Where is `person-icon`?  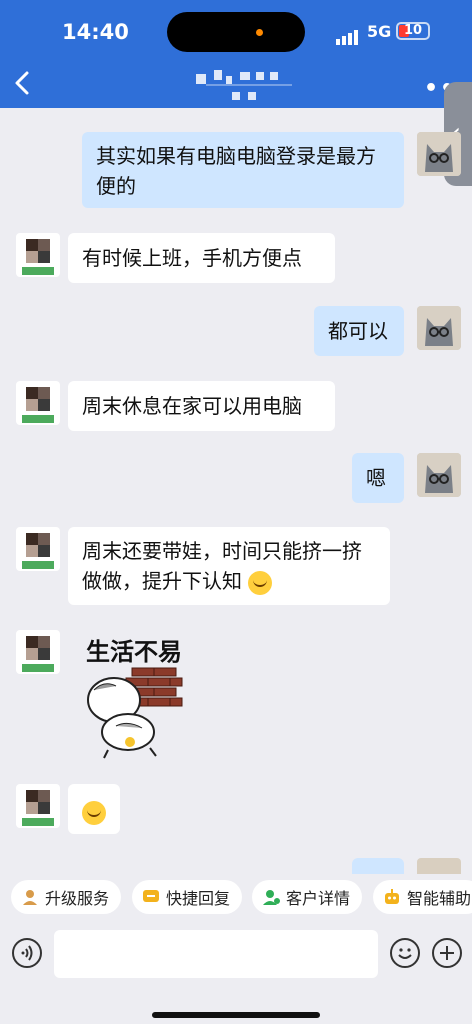
person-icon is located at coordinates (30, 897).